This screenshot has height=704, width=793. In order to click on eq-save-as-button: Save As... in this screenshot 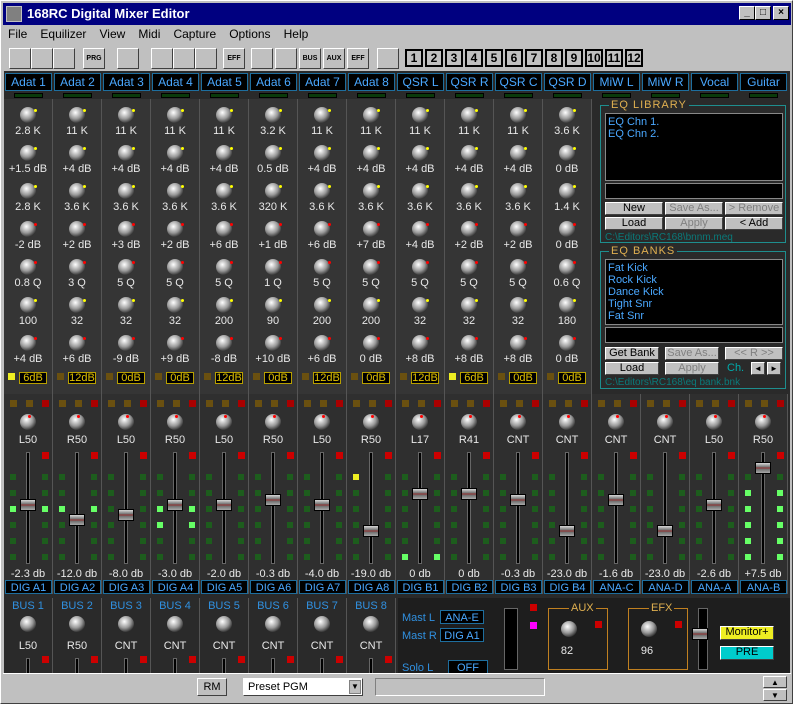, I will do `click(694, 208)`.